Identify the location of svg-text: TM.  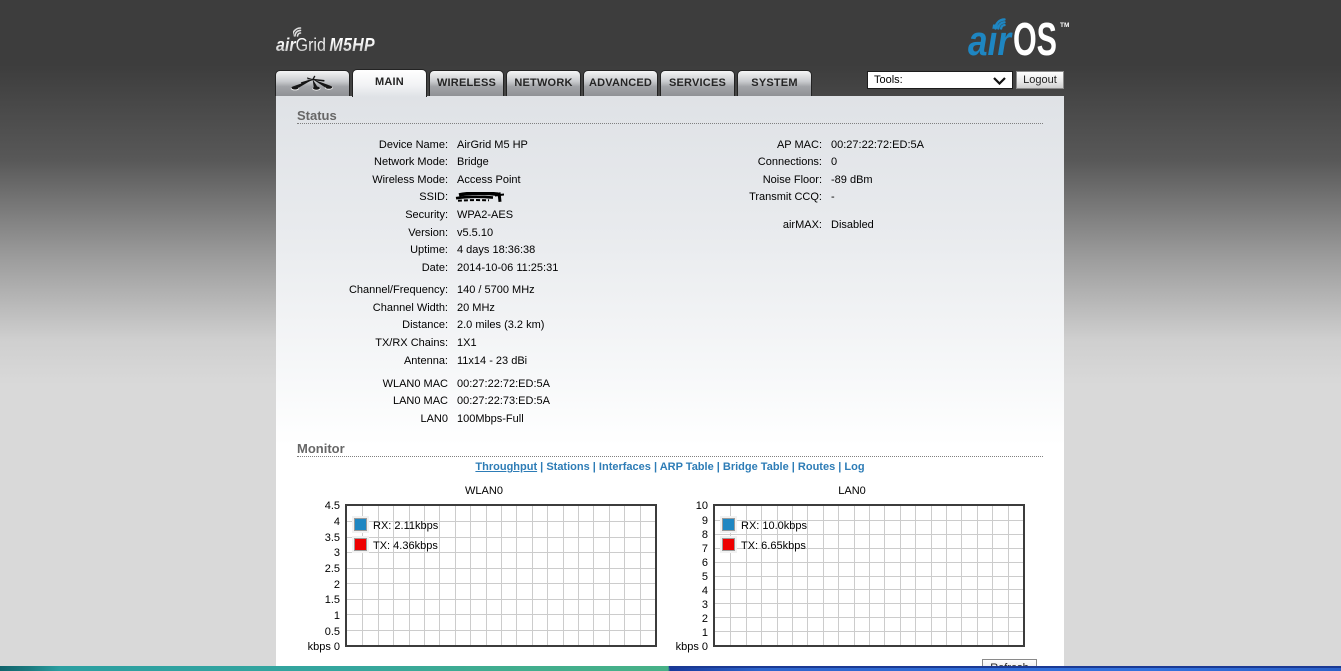
(1064, 25).